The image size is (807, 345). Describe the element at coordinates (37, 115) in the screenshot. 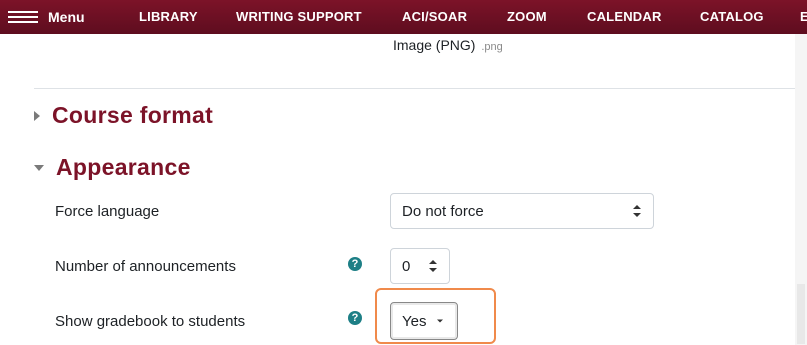

I see `caret-right-icon` at that location.